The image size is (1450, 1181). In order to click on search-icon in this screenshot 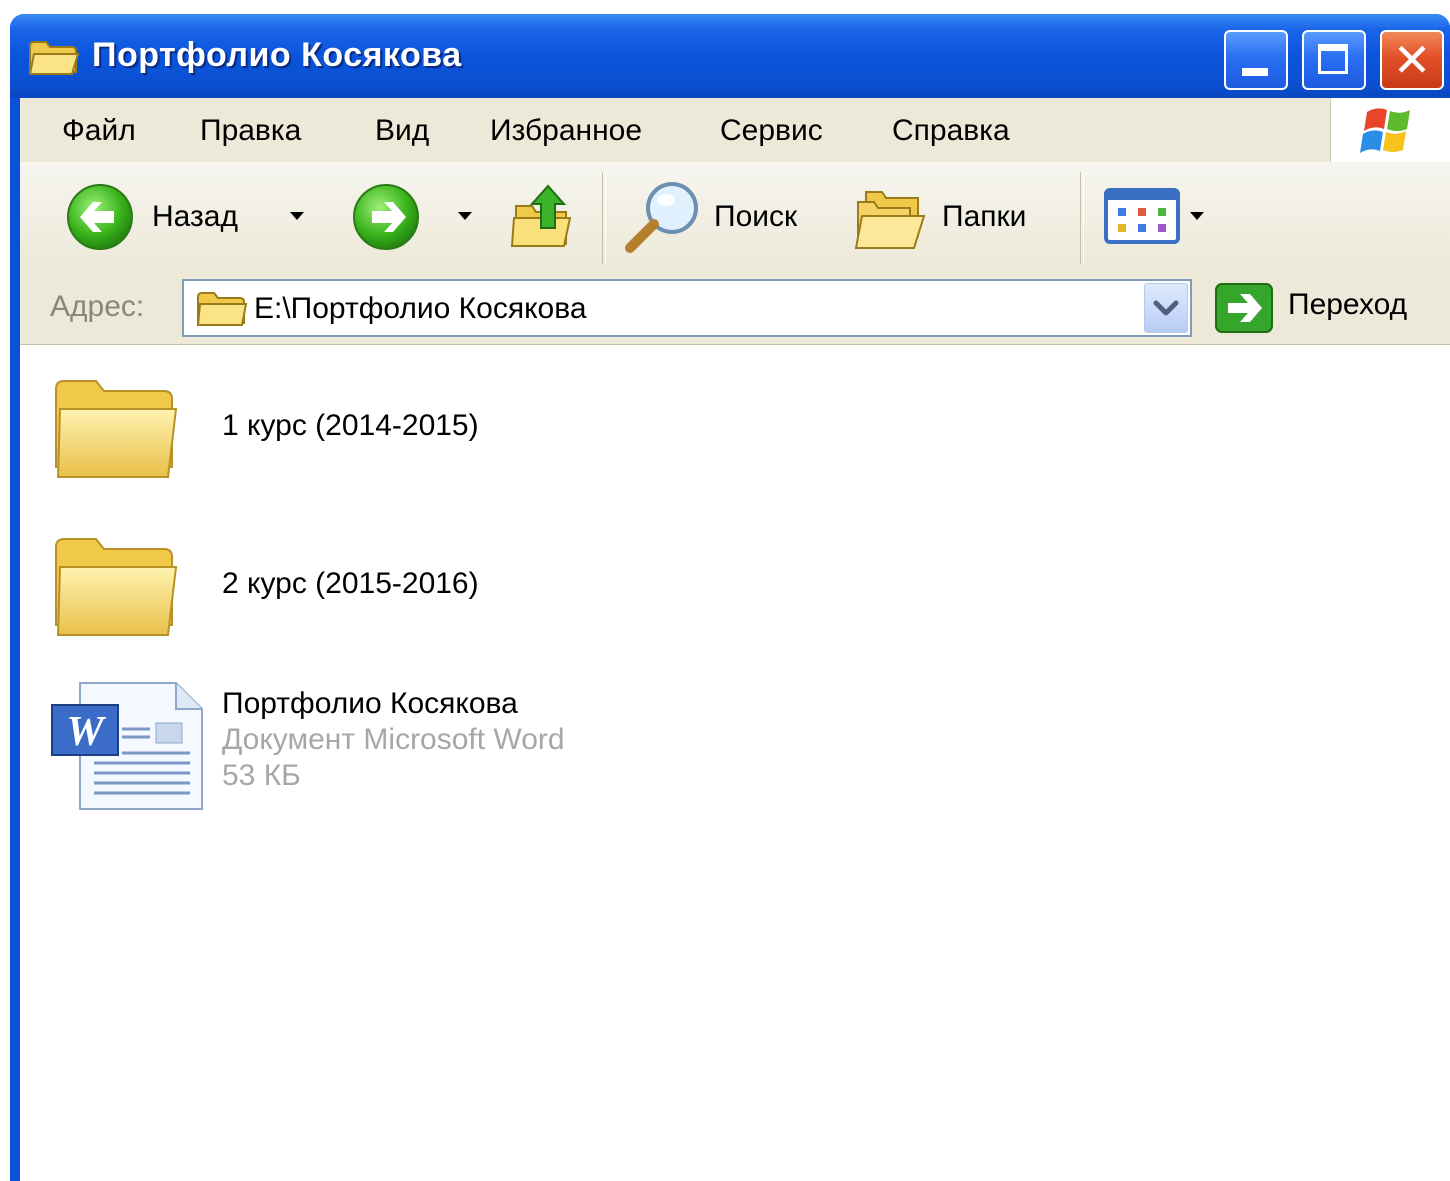, I will do `click(664, 217)`.